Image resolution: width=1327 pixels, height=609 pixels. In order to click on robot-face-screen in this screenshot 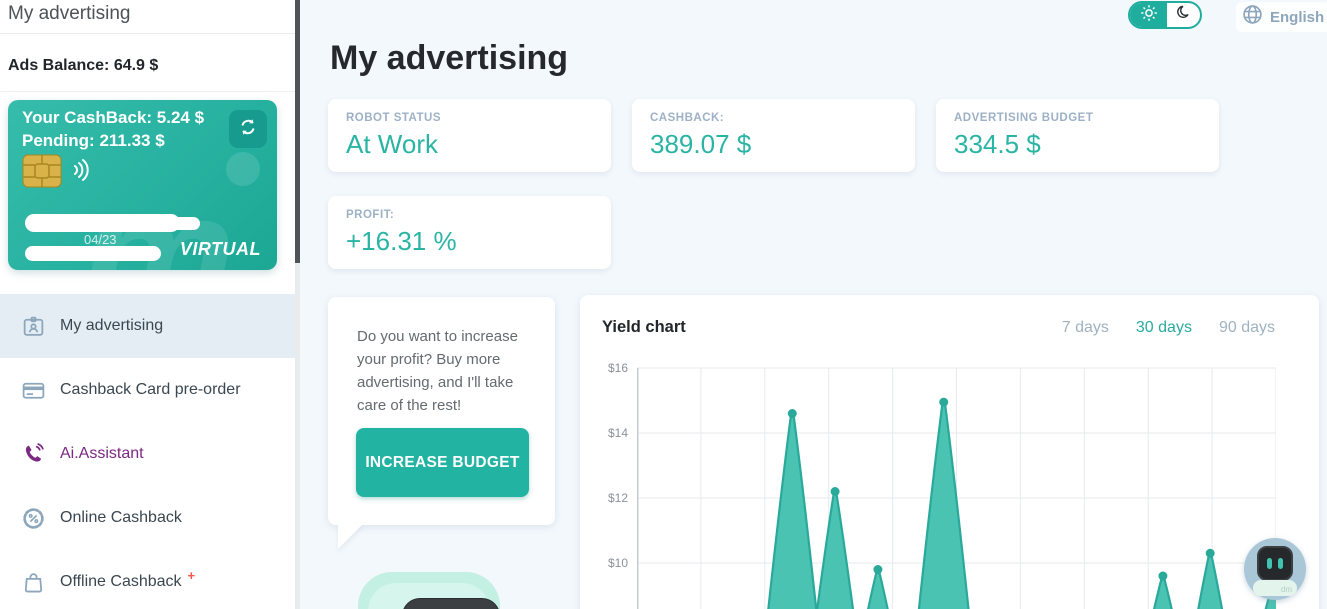, I will do `click(451, 603)`.